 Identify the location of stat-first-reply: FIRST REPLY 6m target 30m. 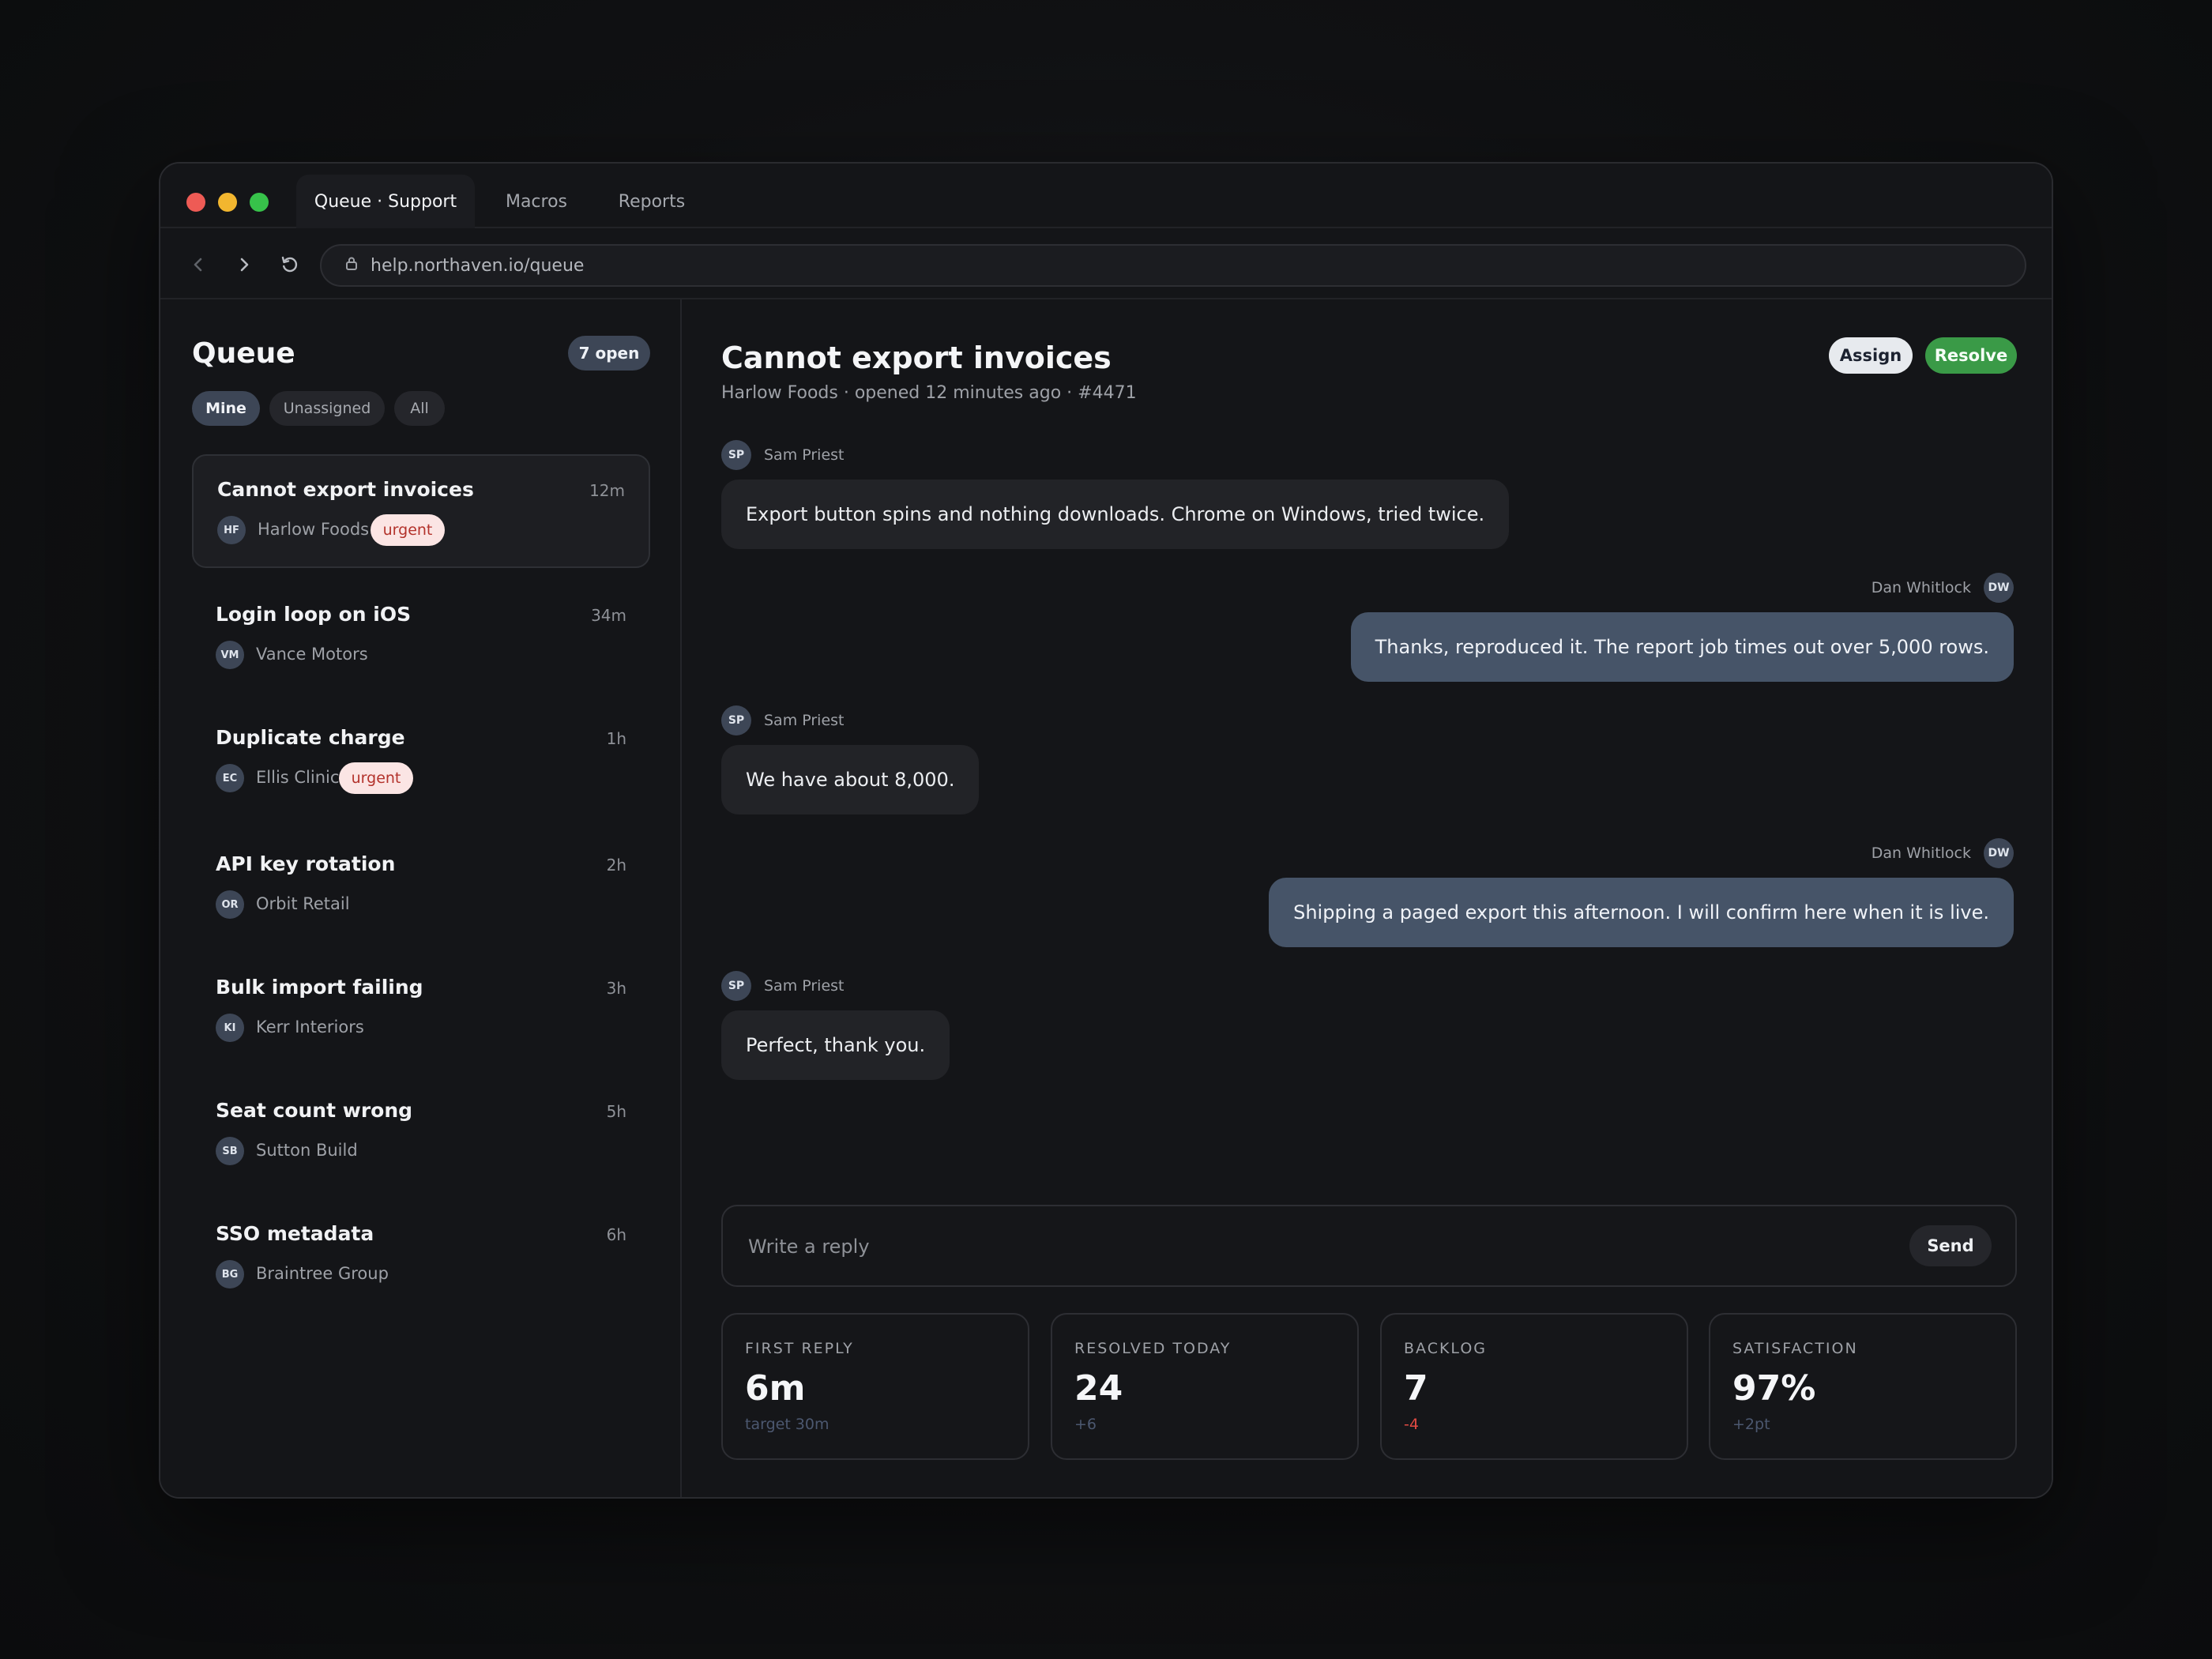
(875, 1387).